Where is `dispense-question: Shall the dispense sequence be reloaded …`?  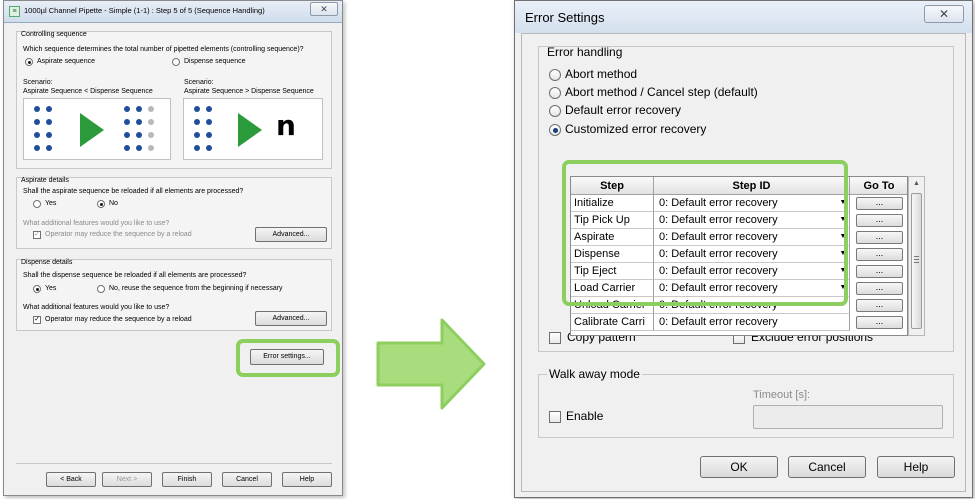 dispense-question: Shall the dispense sequence be reloaded … is located at coordinates (135, 275).